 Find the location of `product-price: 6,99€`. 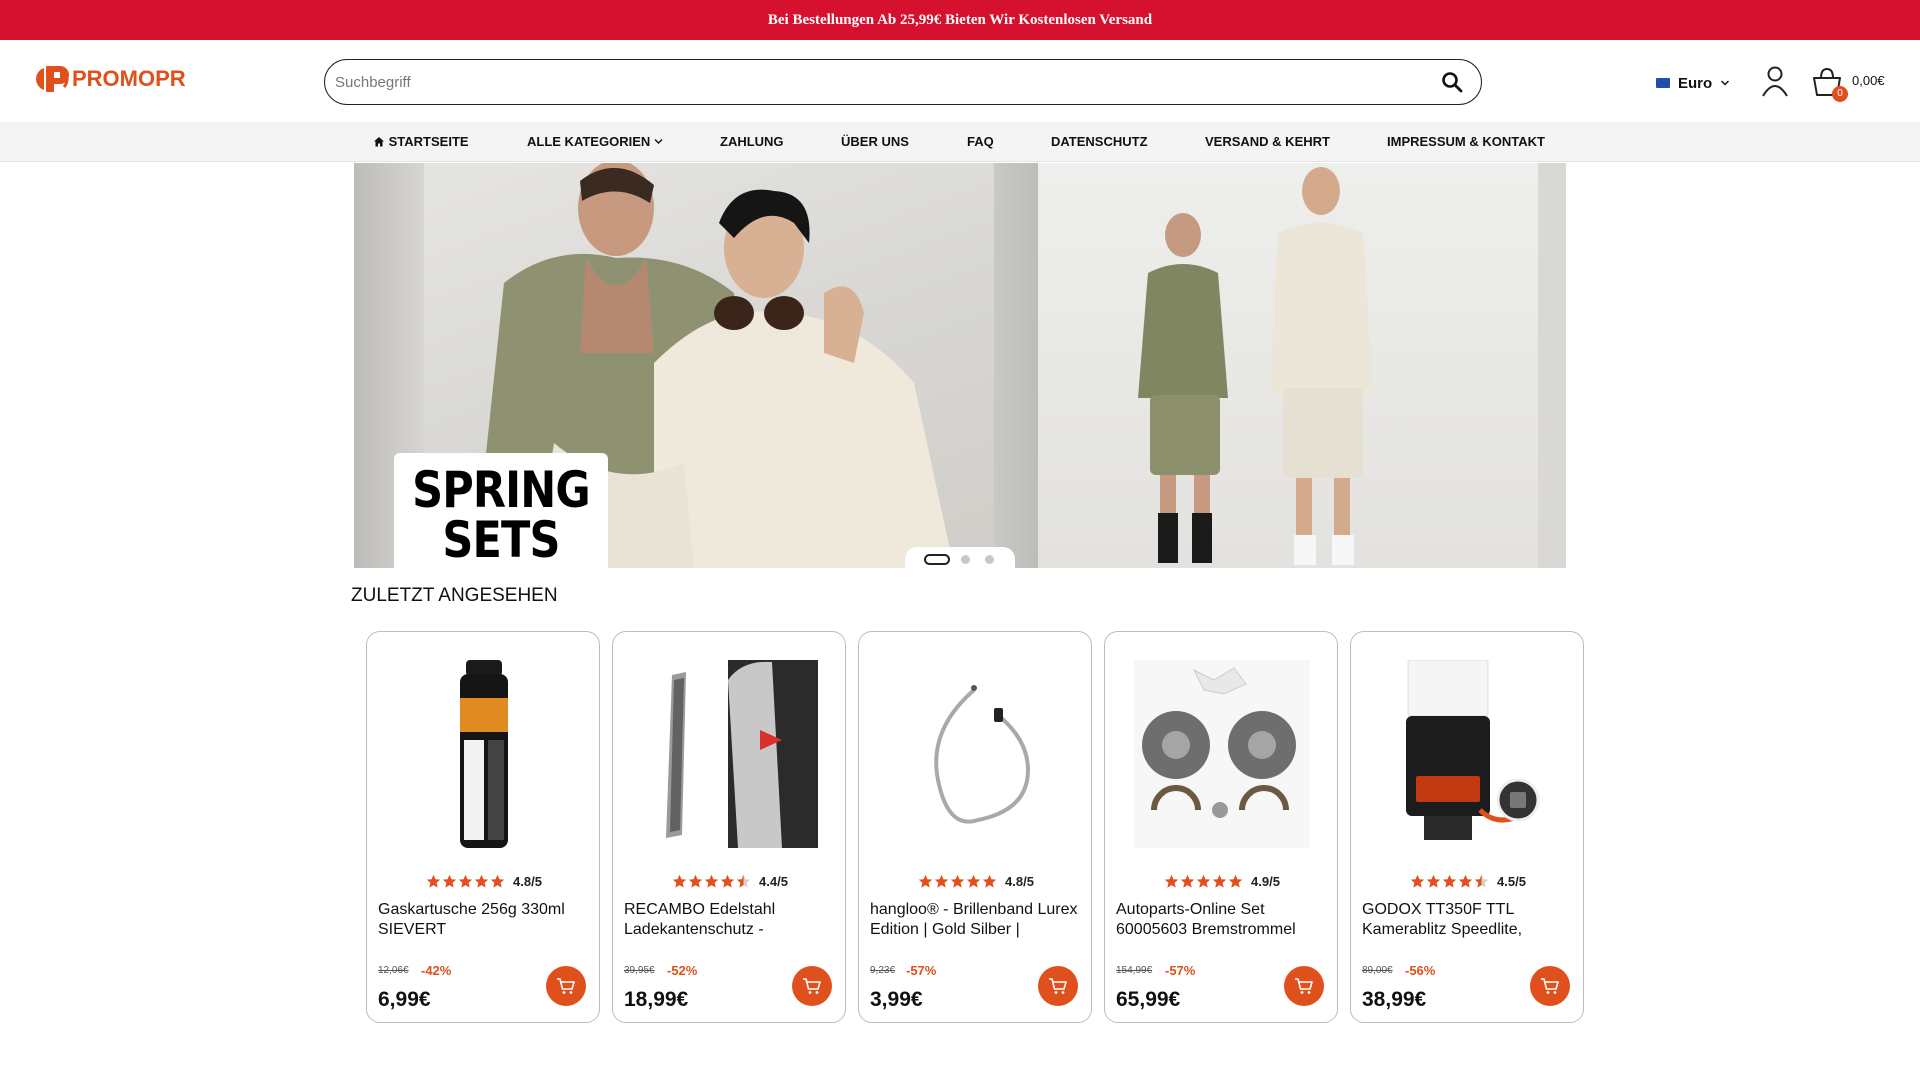

product-price: 6,99€ is located at coordinates (404, 999).